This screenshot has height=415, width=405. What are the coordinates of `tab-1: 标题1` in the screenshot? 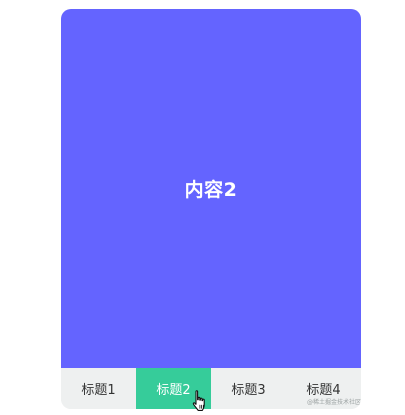 It's located at (98, 388).